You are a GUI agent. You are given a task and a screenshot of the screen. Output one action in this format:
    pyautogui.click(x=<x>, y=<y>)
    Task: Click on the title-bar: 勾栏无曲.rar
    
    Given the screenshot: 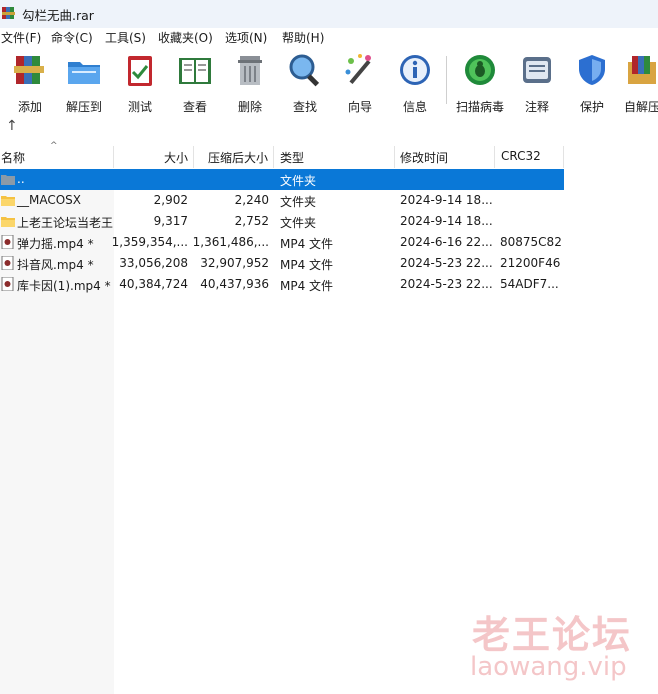 What is the action you would take?
    pyautogui.click(x=329, y=14)
    